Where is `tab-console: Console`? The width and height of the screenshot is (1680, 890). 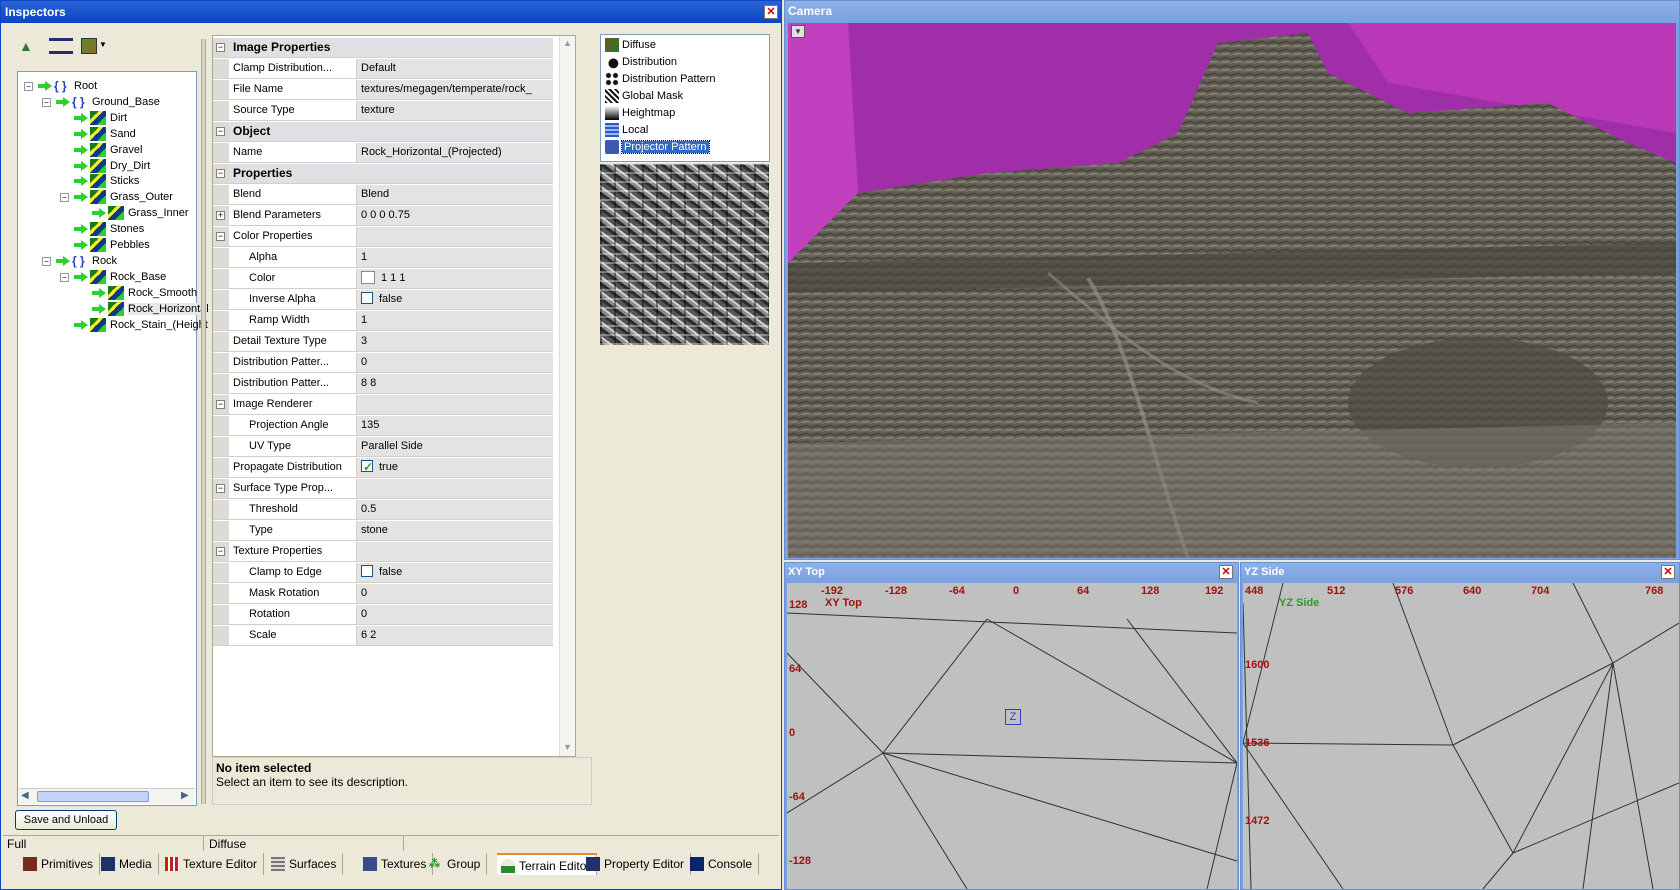 tab-console: Console is located at coordinates (723, 864).